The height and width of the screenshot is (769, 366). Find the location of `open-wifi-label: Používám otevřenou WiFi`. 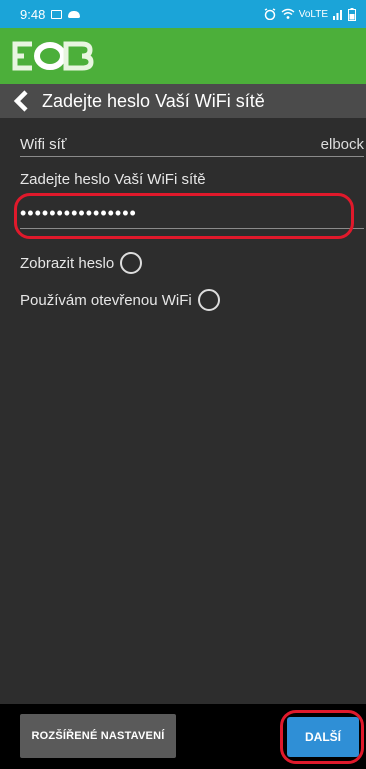

open-wifi-label: Používám otevřenou WiFi is located at coordinates (106, 300).